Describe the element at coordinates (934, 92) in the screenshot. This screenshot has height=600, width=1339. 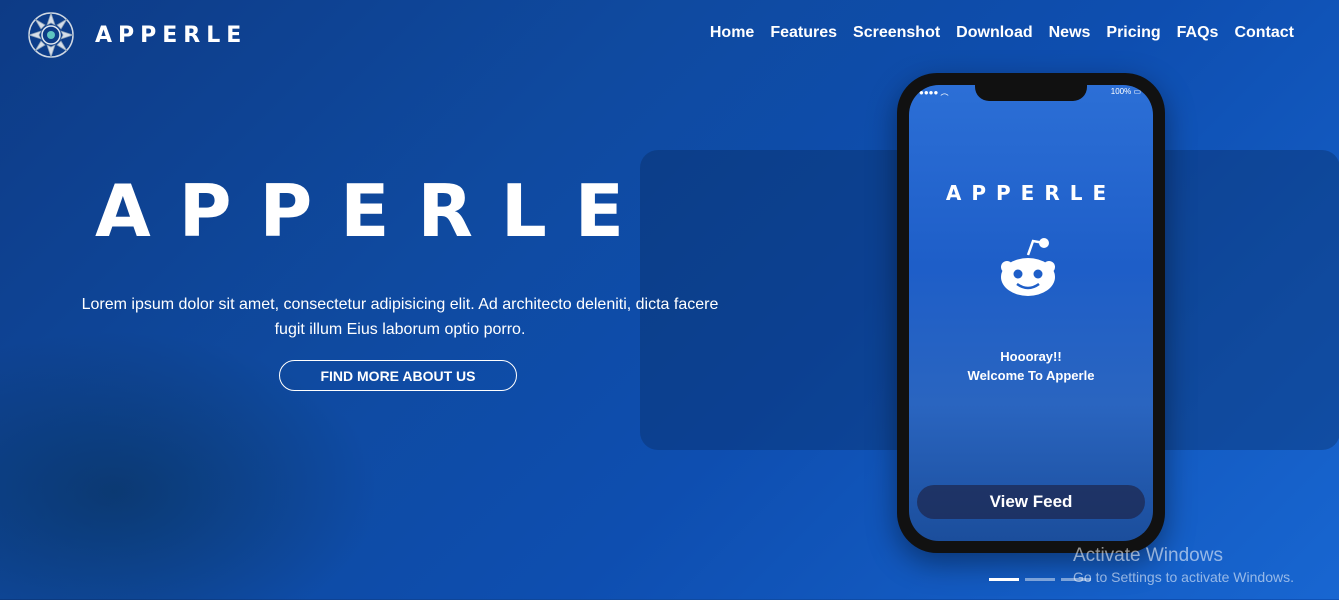
I see `signal-wifi-icon: ●●●● ︵` at that location.